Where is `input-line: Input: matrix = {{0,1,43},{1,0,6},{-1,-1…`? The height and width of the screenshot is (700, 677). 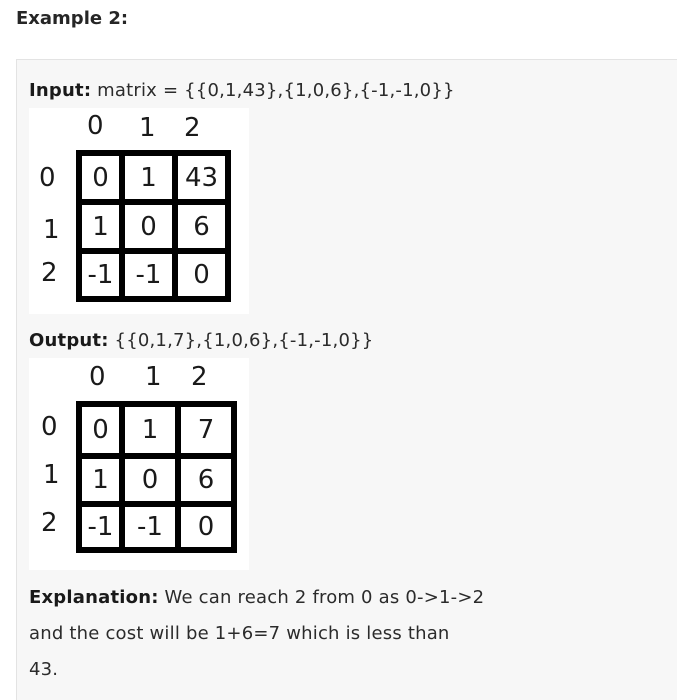
input-line: Input: matrix = {{0,1,43},{1,0,6},{-1,-1… is located at coordinates (242, 90).